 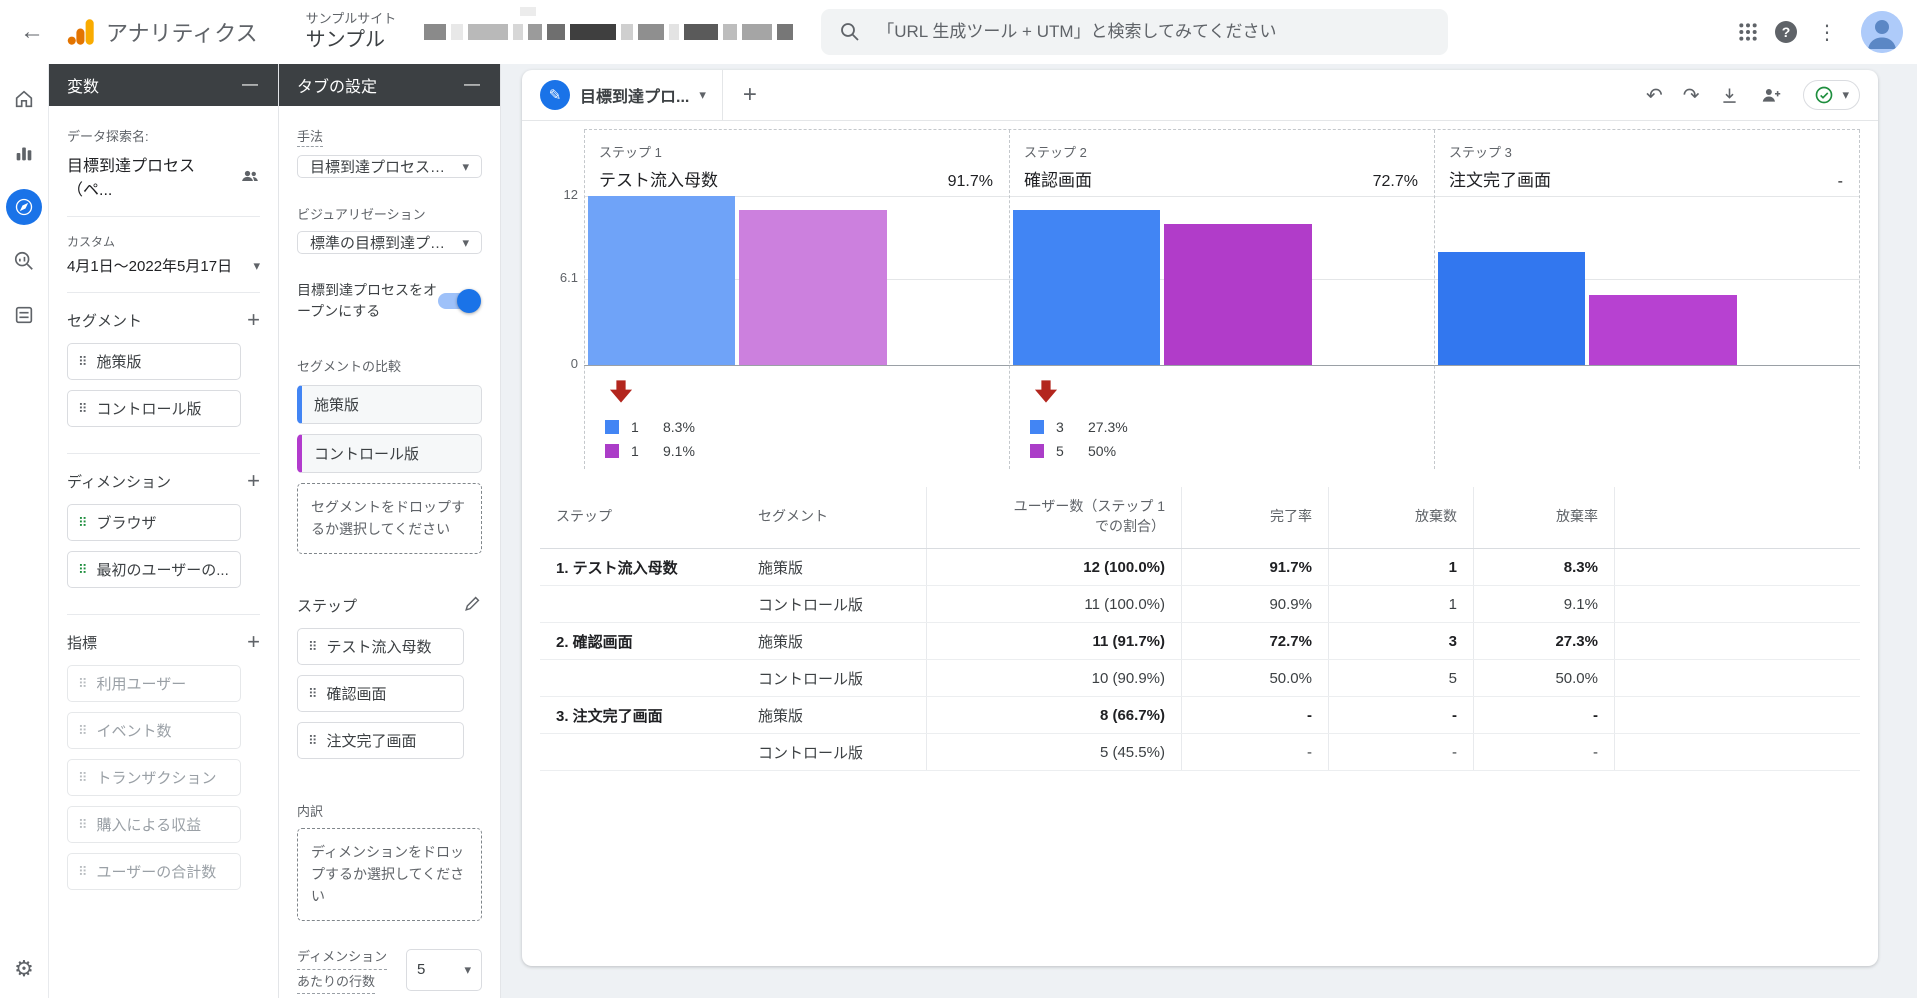 I want to click on segments-section-label: セグメント, so click(x=105, y=321).